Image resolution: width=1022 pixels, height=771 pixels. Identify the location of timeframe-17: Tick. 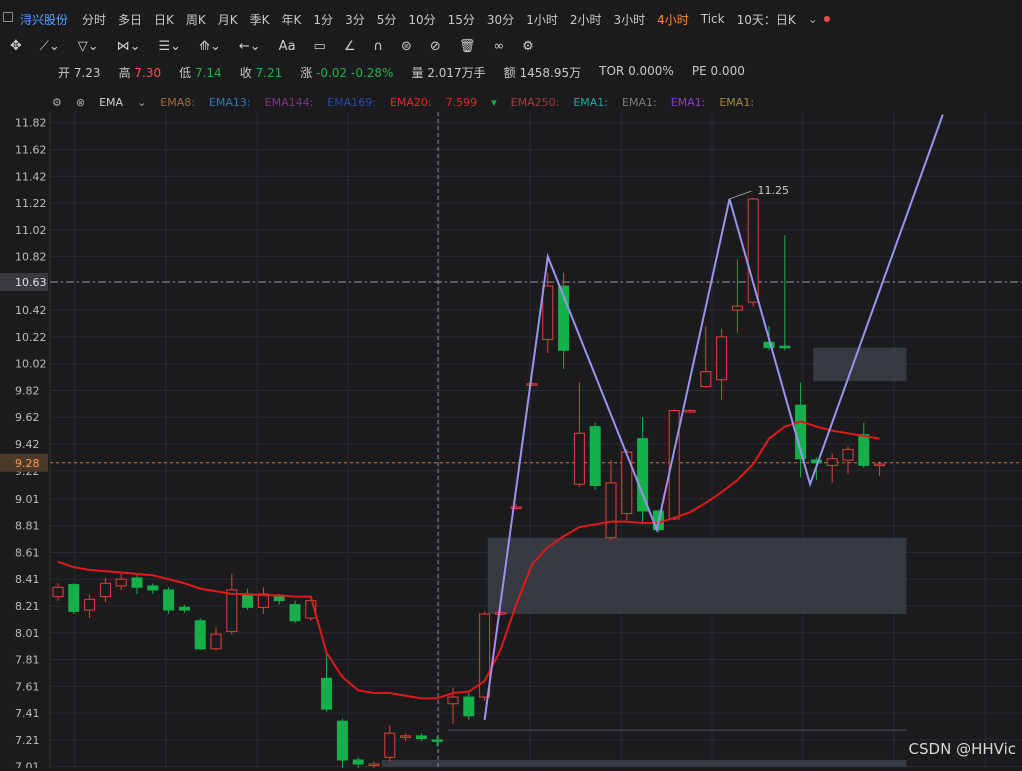
(713, 19).